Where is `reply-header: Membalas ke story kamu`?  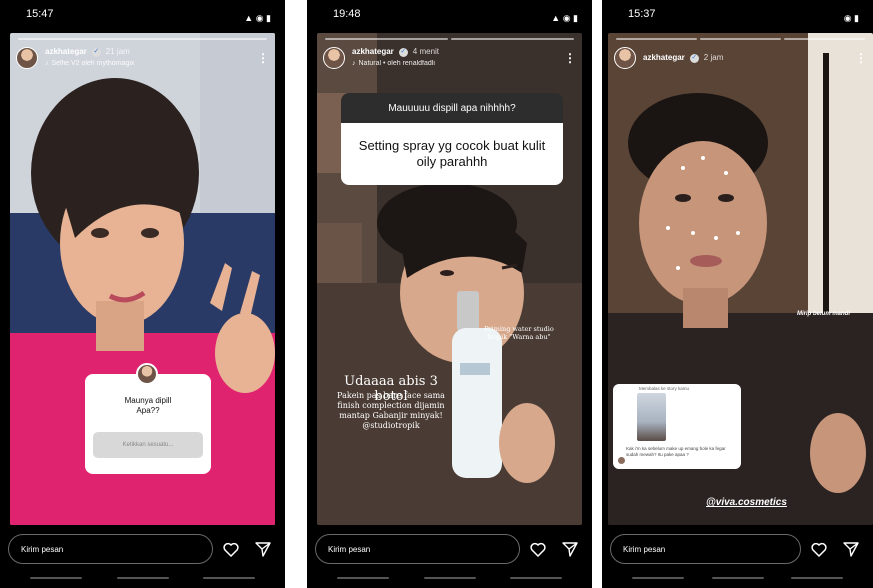
reply-header: Membalas ke story kamu is located at coordinates (664, 388).